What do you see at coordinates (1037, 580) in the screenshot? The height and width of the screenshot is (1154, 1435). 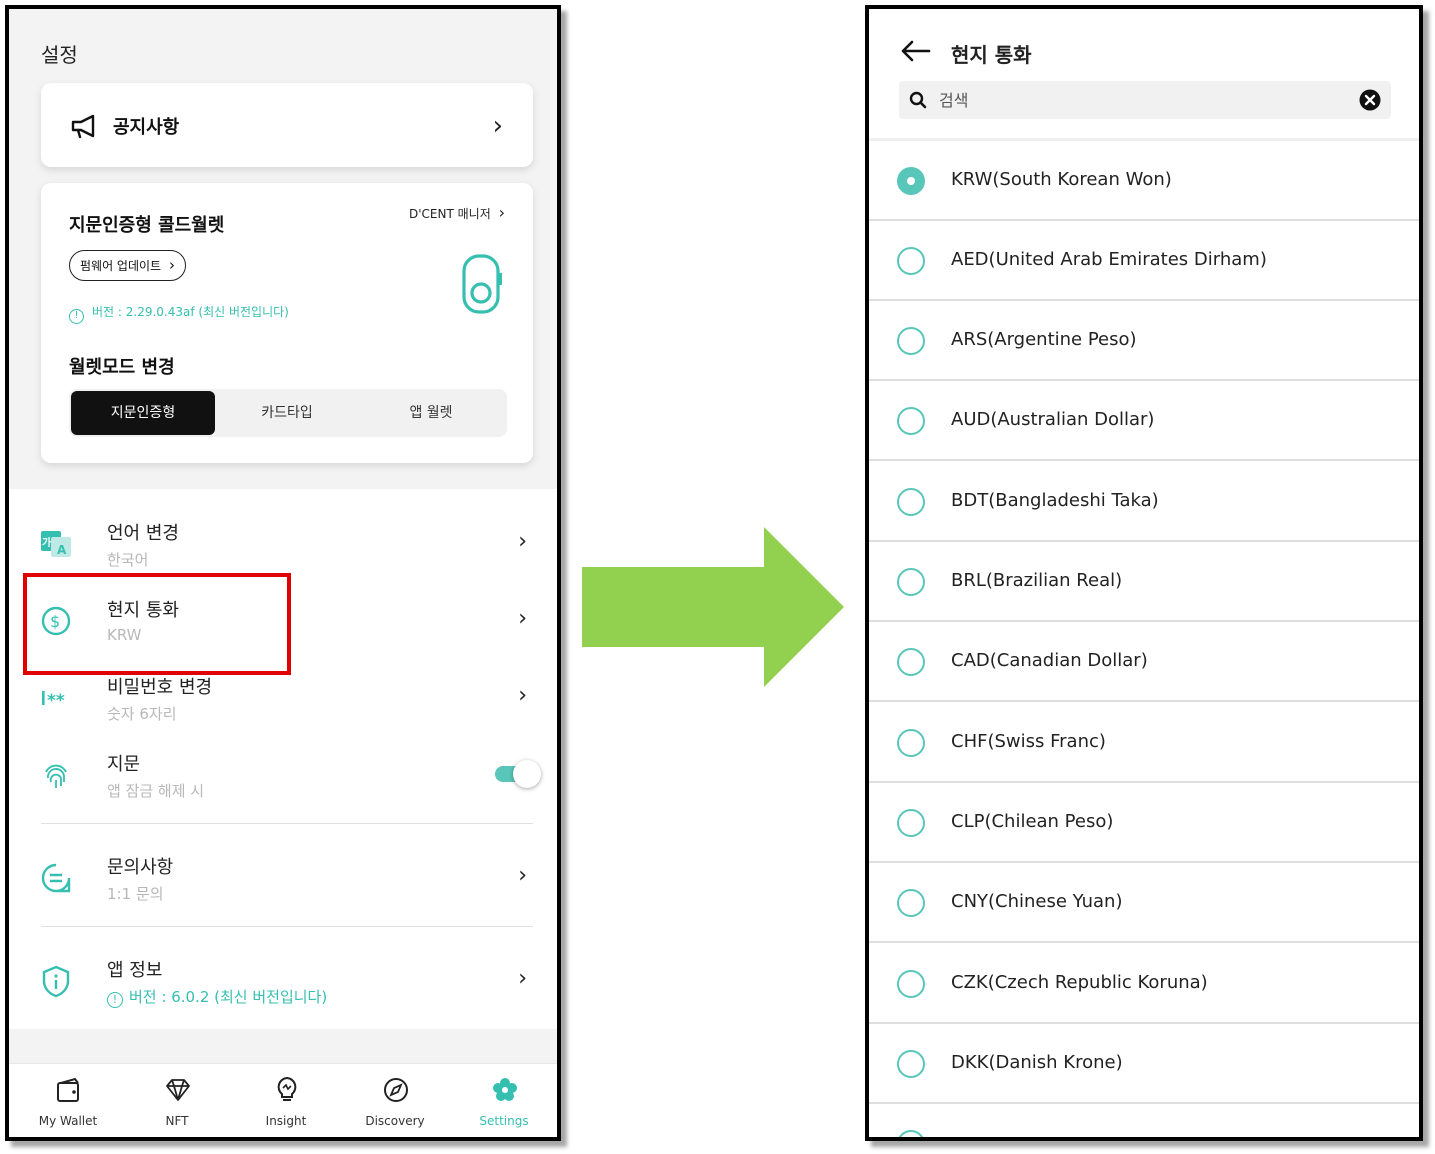 I see `currency-label: BRL(Brazilian Real)` at bounding box center [1037, 580].